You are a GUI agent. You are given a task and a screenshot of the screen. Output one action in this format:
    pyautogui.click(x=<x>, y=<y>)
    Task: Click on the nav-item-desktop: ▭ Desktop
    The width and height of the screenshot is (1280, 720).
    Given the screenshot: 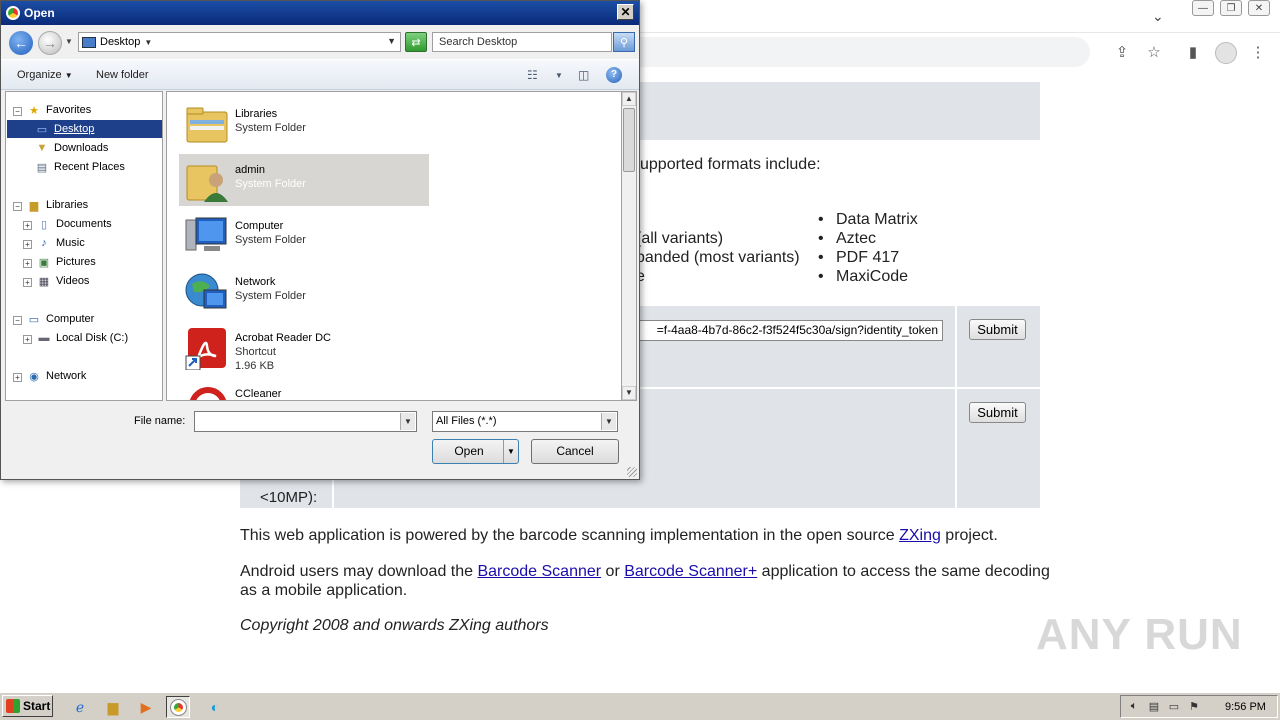 What is the action you would take?
    pyautogui.click(x=84, y=129)
    